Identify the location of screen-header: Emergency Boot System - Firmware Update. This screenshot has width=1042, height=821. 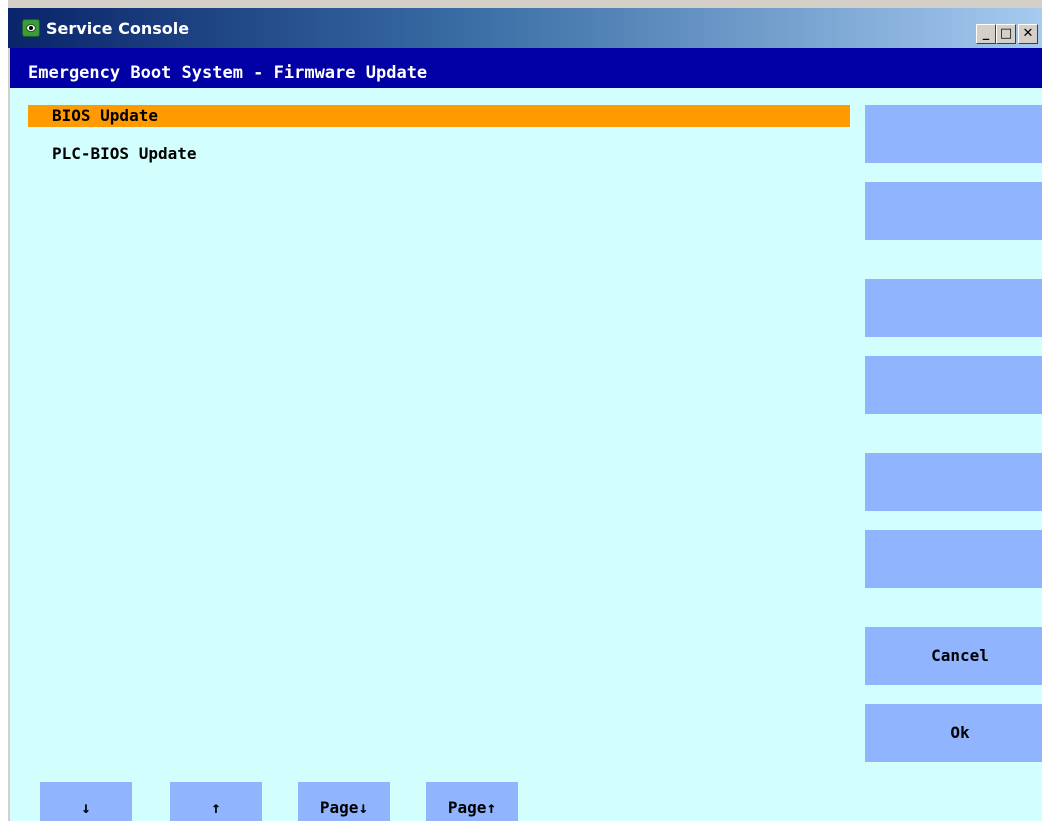
(526, 68).